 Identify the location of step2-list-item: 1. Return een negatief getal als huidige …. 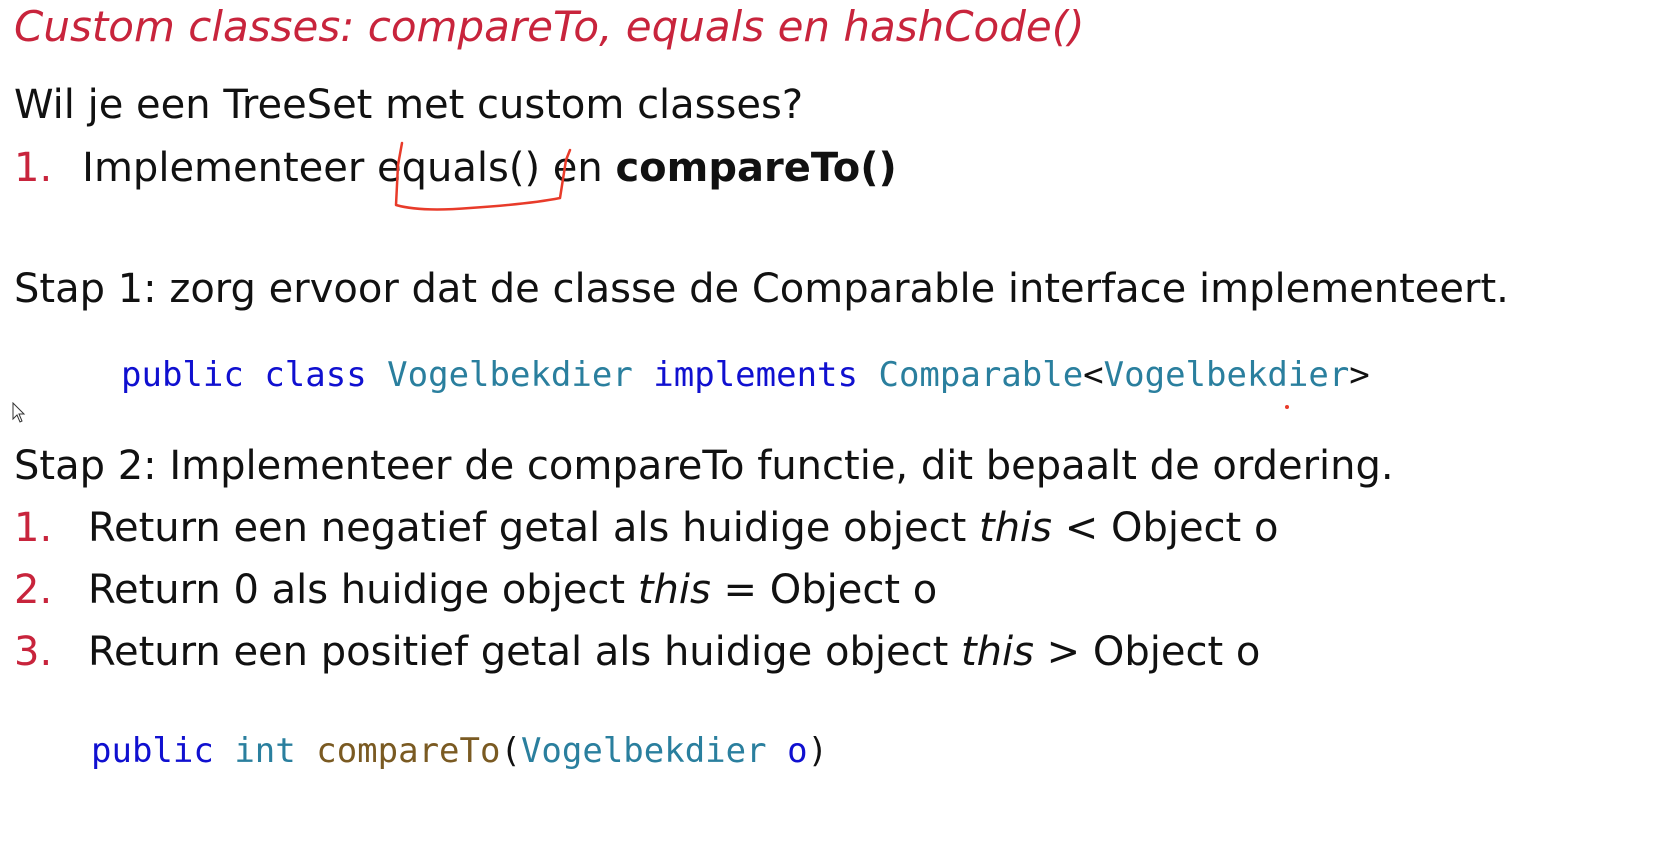
(646, 528).